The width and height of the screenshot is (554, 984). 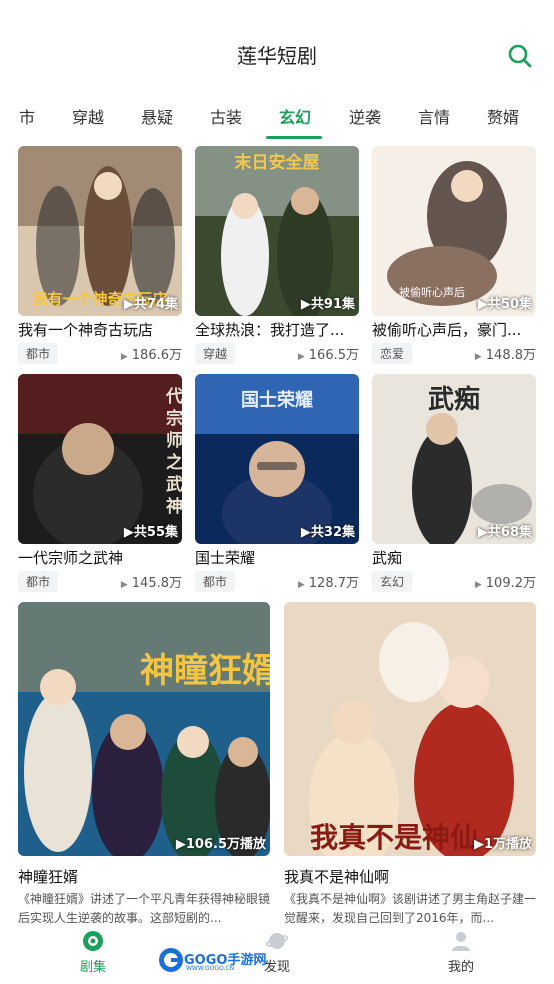 What do you see at coordinates (504, 304) in the screenshot?
I see `episode-count: ▶共50集` at bounding box center [504, 304].